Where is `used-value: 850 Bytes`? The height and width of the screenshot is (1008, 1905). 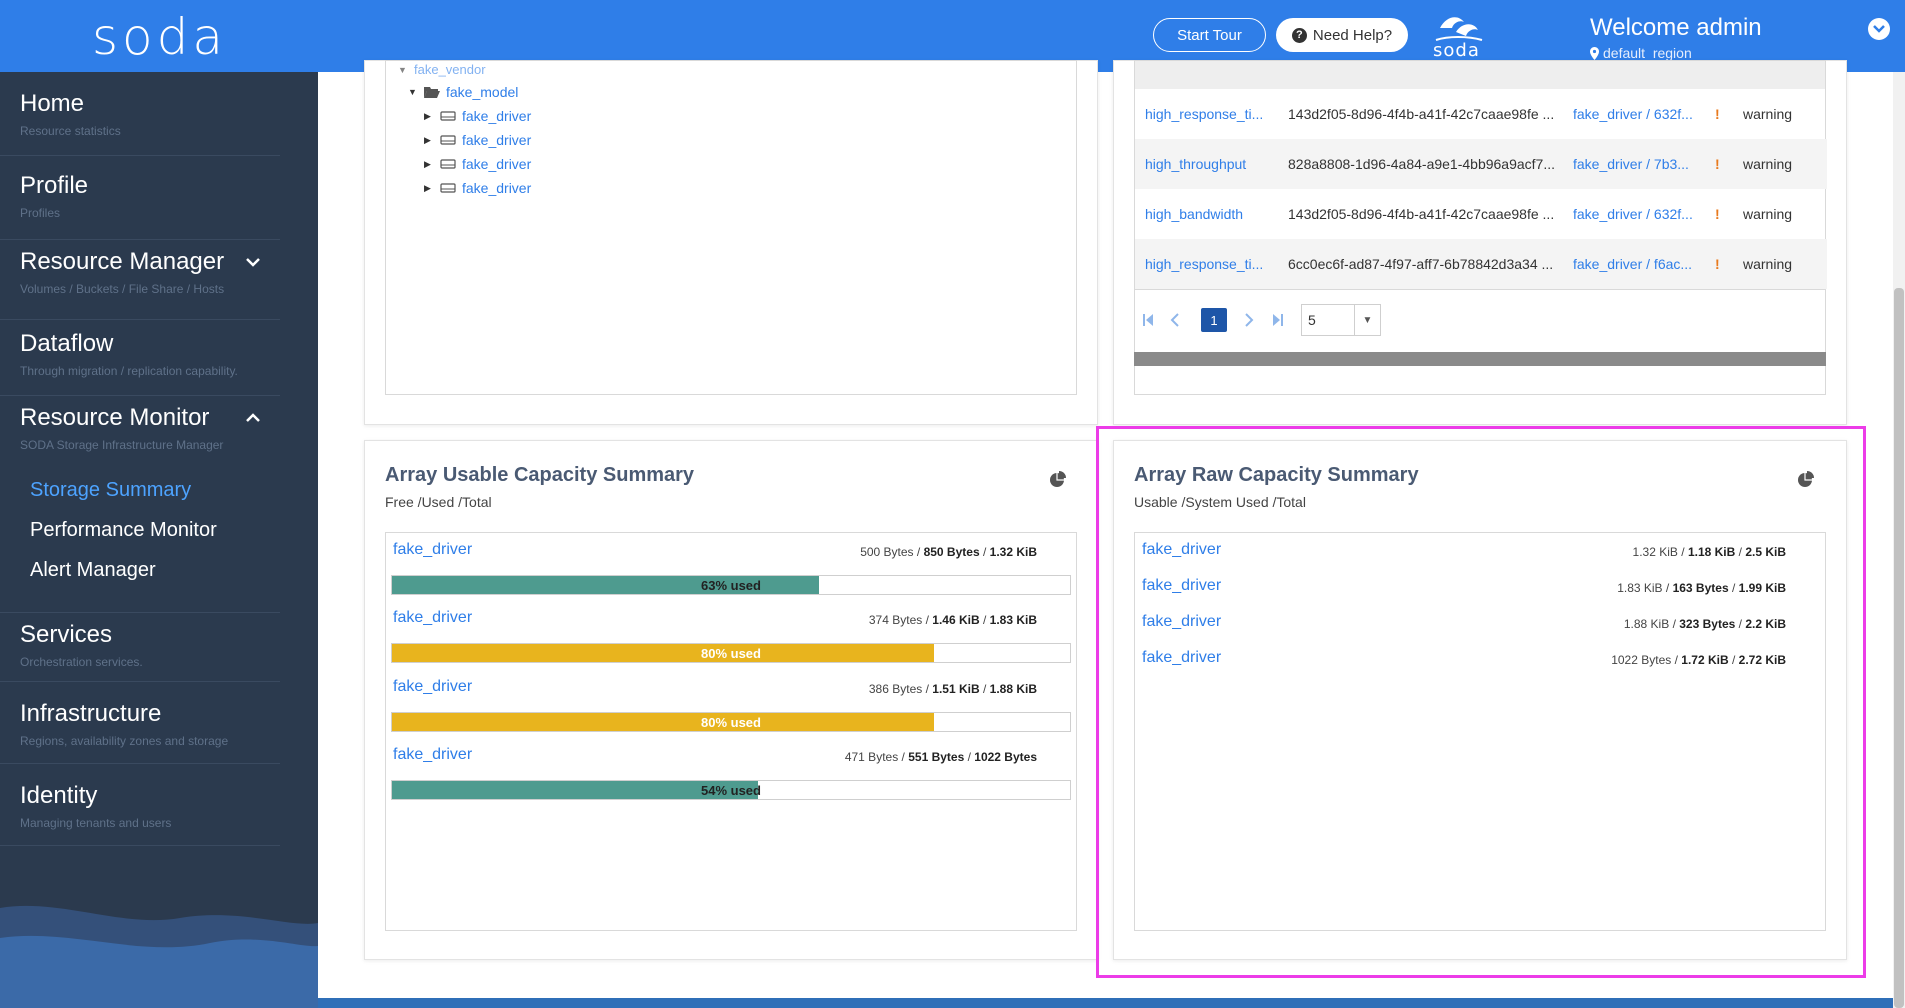 used-value: 850 Bytes is located at coordinates (951, 552).